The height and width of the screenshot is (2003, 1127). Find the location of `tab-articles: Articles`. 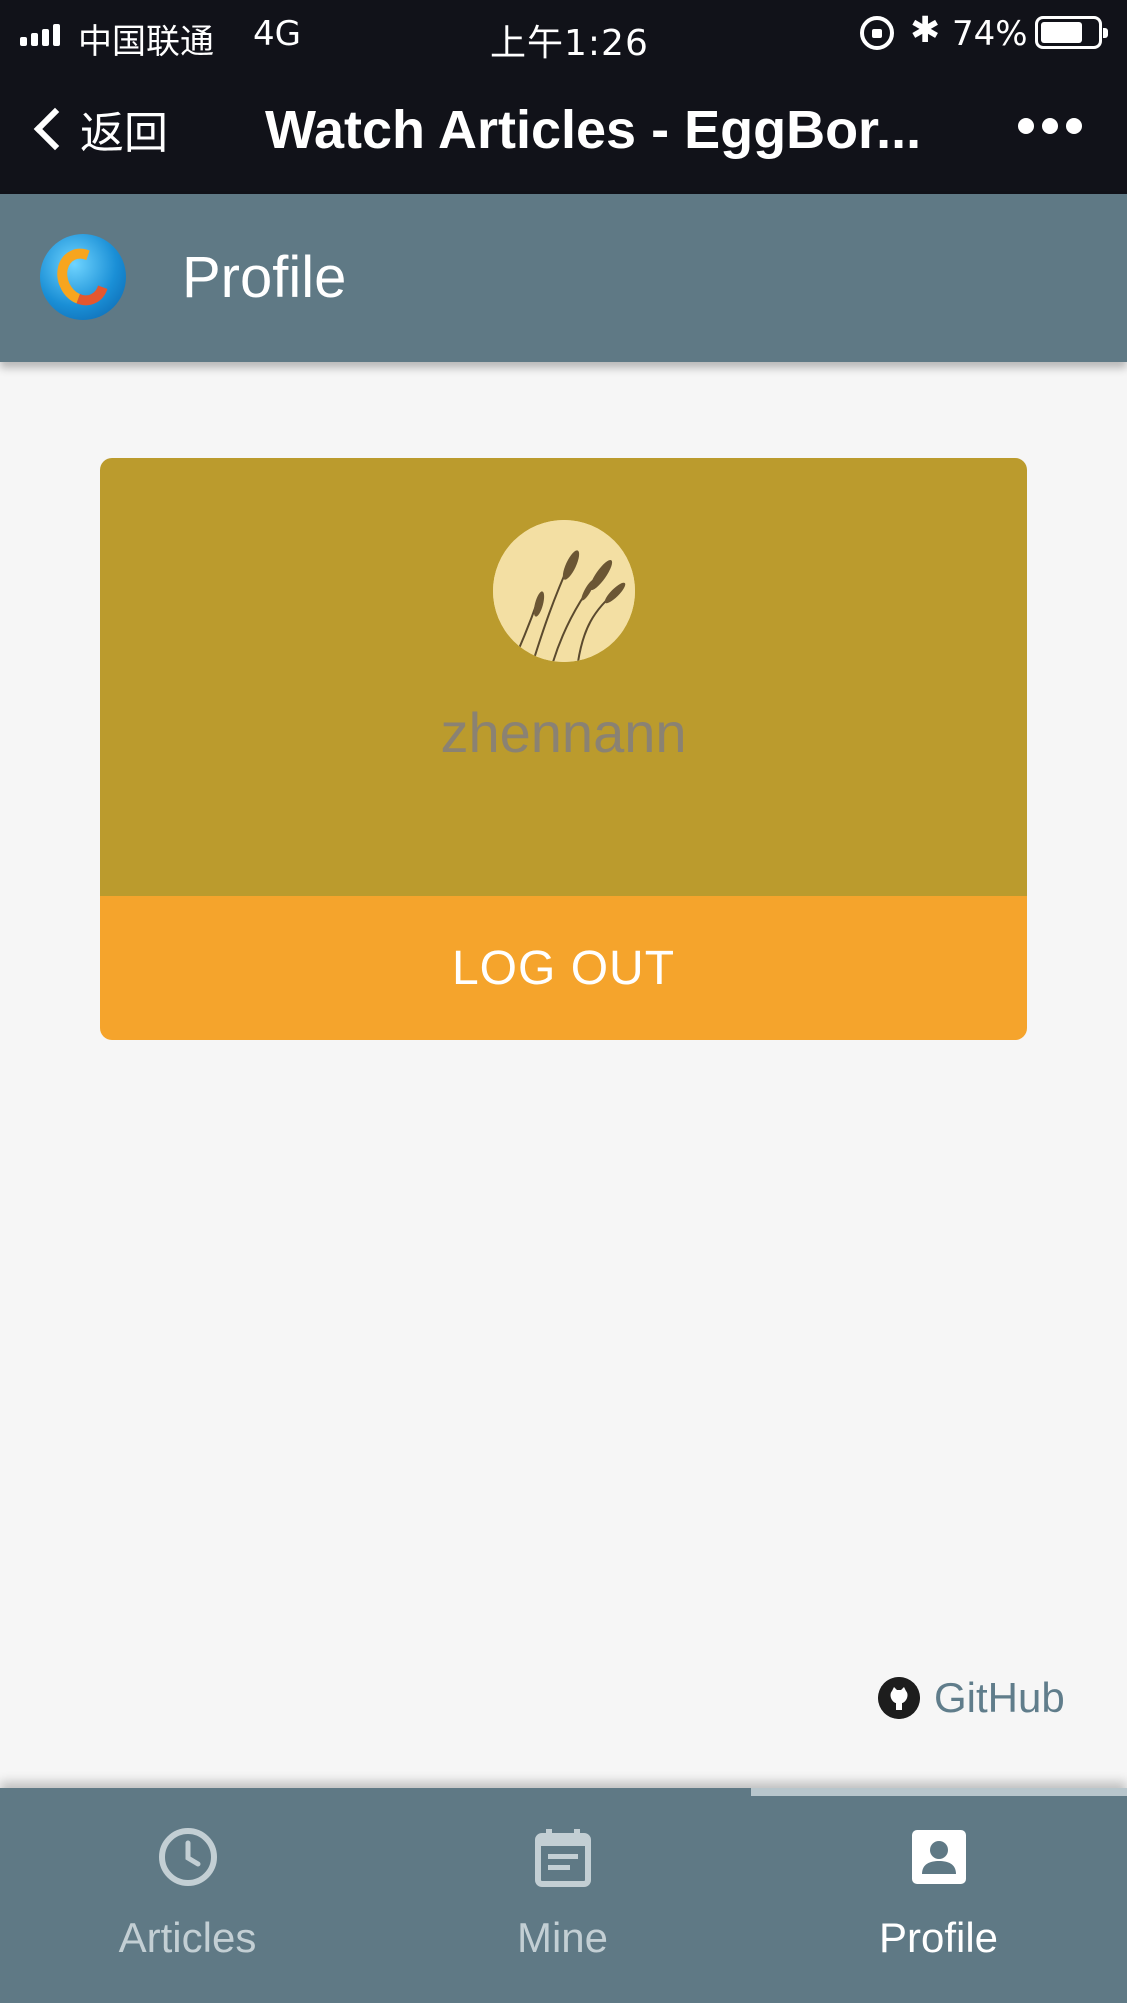

tab-articles: Articles is located at coordinates (187, 1895).